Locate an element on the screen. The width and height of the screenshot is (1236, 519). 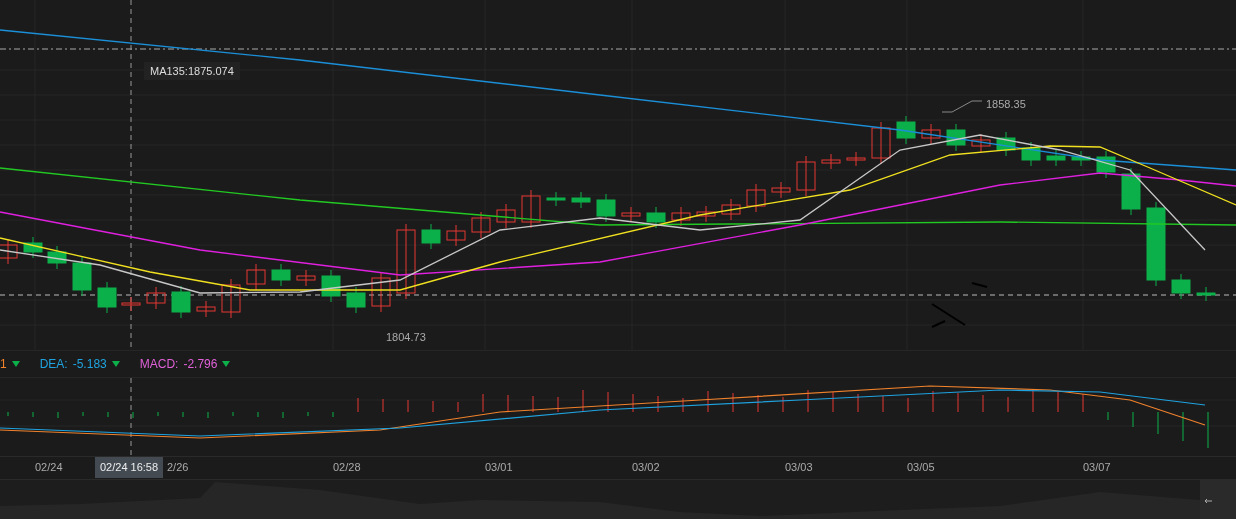
axis-date-label: 03/05 is located at coordinates (921, 467).